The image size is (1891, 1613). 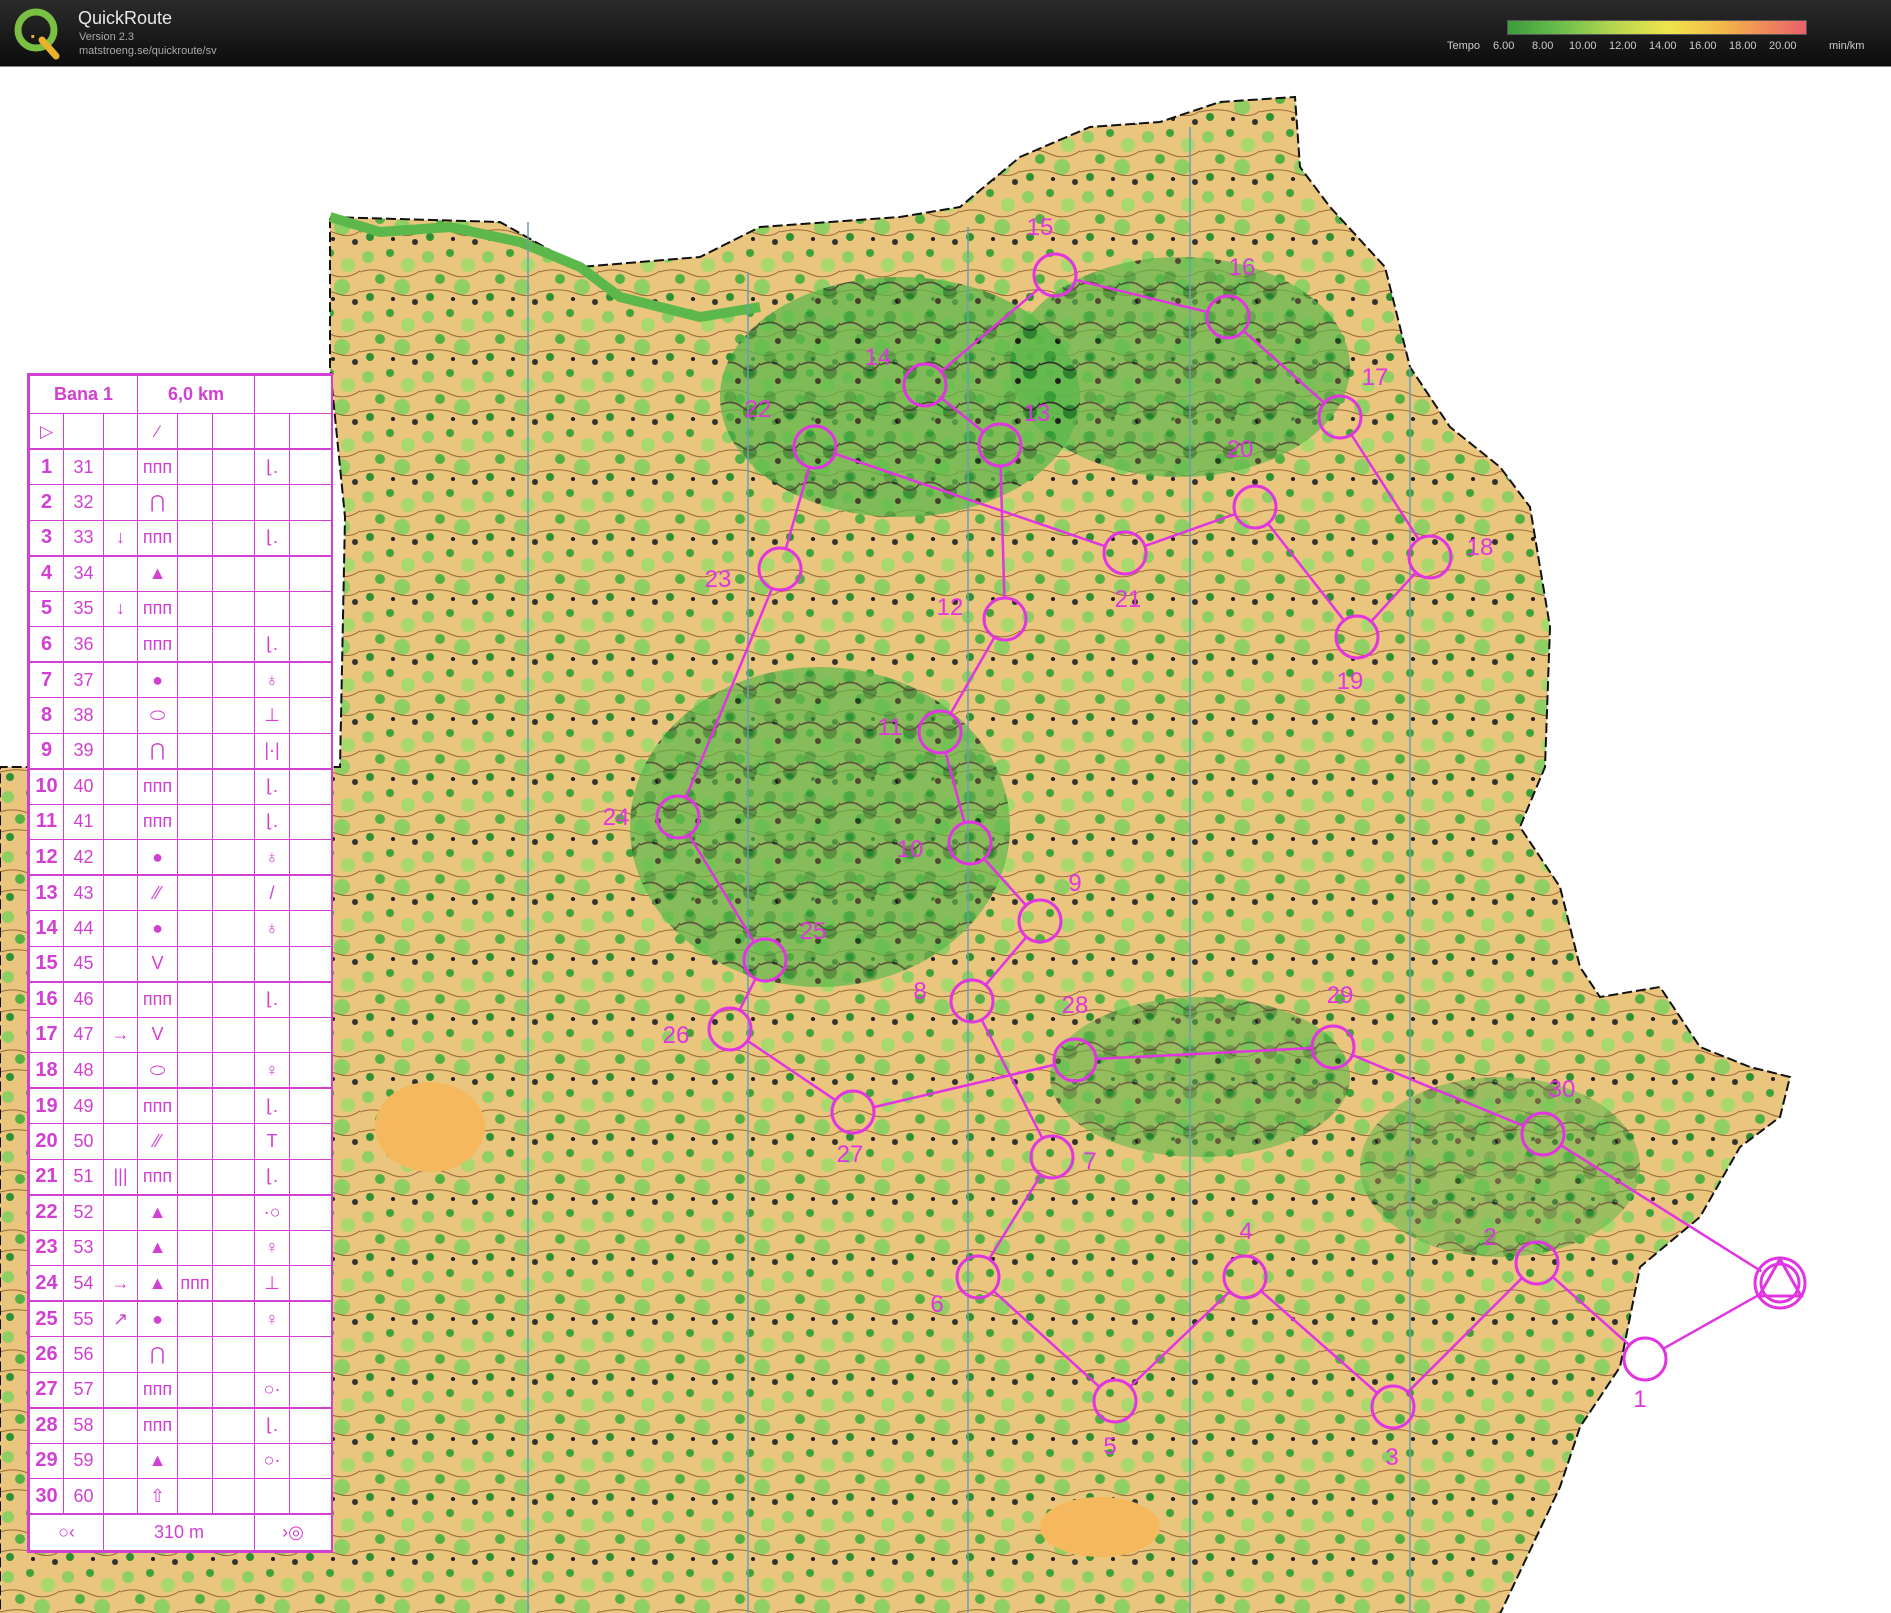 I want to click on control-number: 28, so click(x=46, y=1425).